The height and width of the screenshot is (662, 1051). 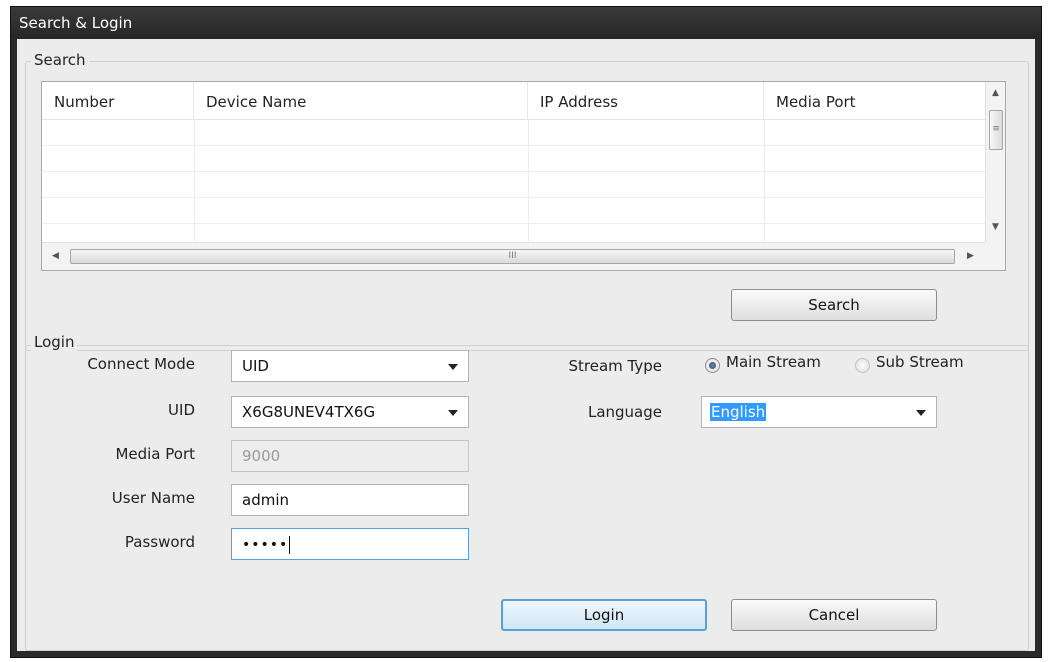 I want to click on horizontal-scroll-thumb: III, so click(x=512, y=256).